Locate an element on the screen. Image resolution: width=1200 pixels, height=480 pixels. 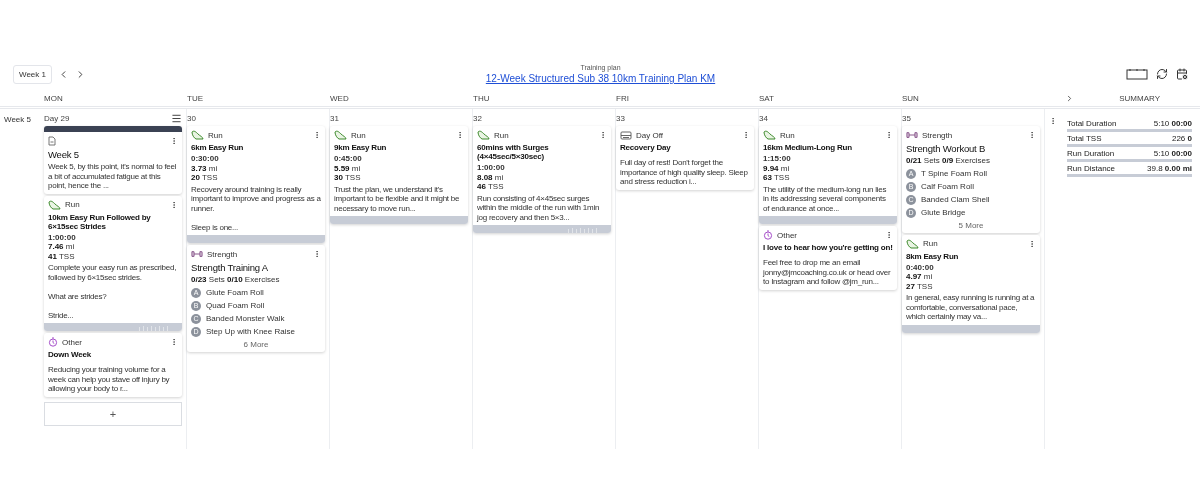
exercise-name: Banded Clam Shell is located at coordinates (955, 199).